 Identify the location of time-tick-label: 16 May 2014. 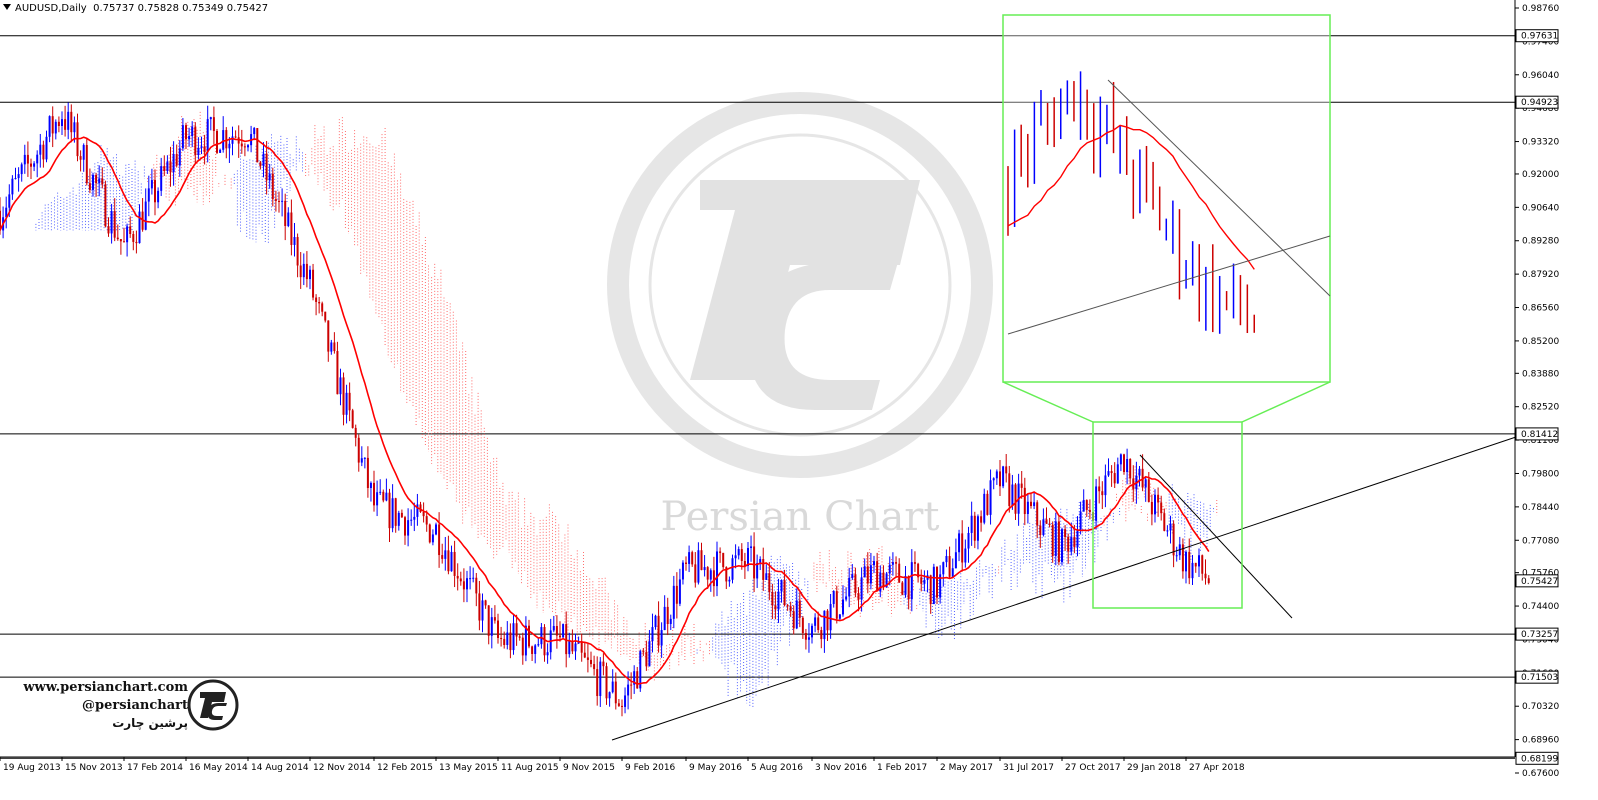
(218, 768).